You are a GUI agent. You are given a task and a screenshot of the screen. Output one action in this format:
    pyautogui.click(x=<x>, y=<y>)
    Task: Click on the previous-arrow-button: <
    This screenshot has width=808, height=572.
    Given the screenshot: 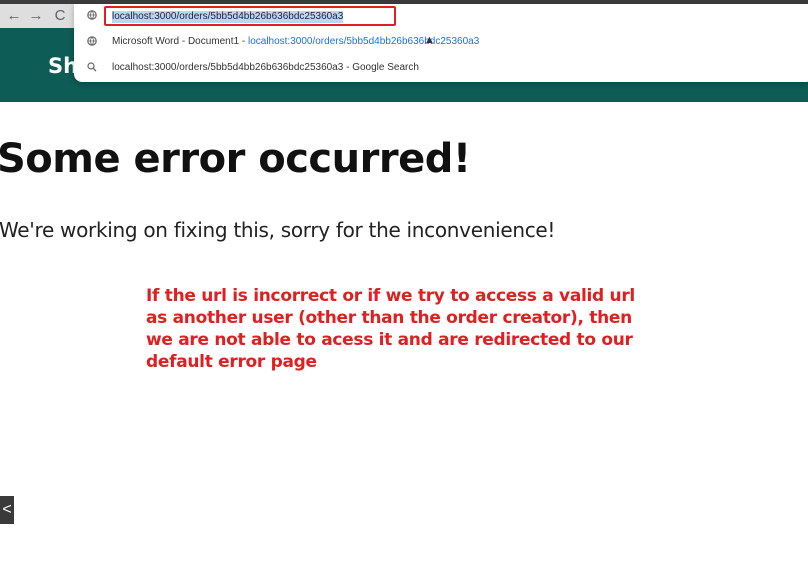 What is the action you would take?
    pyautogui.click(x=7, y=510)
    